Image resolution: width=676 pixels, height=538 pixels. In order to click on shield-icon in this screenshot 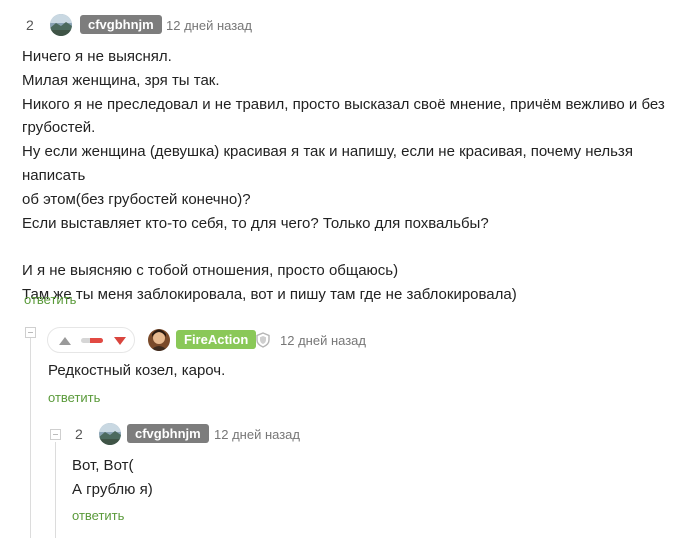, I will do `click(263, 340)`.